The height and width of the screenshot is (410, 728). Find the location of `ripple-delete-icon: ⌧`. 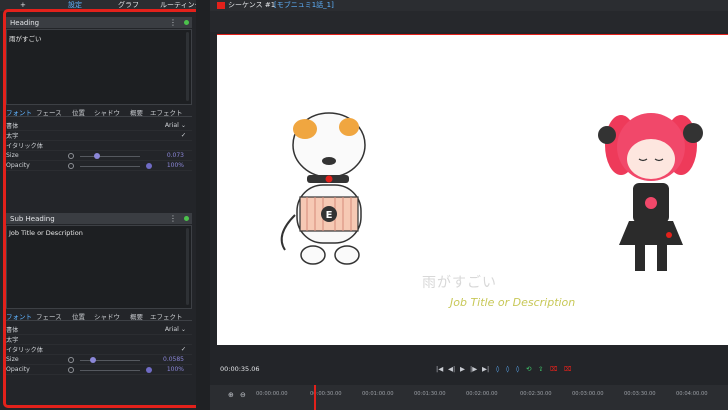

ripple-delete-icon: ⌧ is located at coordinates (568, 369).